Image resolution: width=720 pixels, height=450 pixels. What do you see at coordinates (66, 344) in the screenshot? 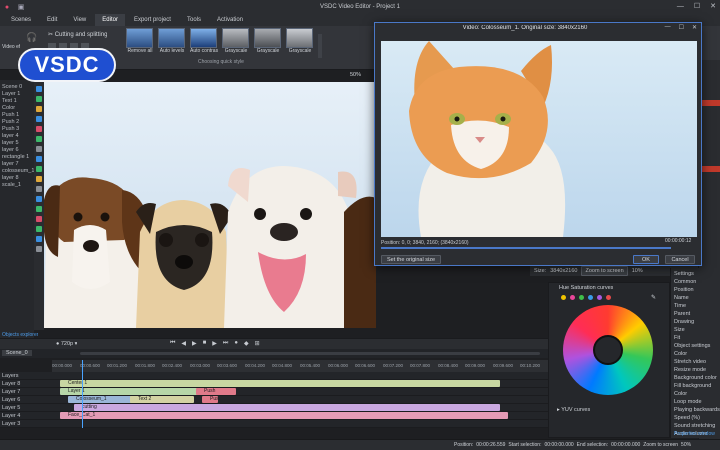
I see `timeline-resolution-select: ● 720p ▾` at bounding box center [66, 344].